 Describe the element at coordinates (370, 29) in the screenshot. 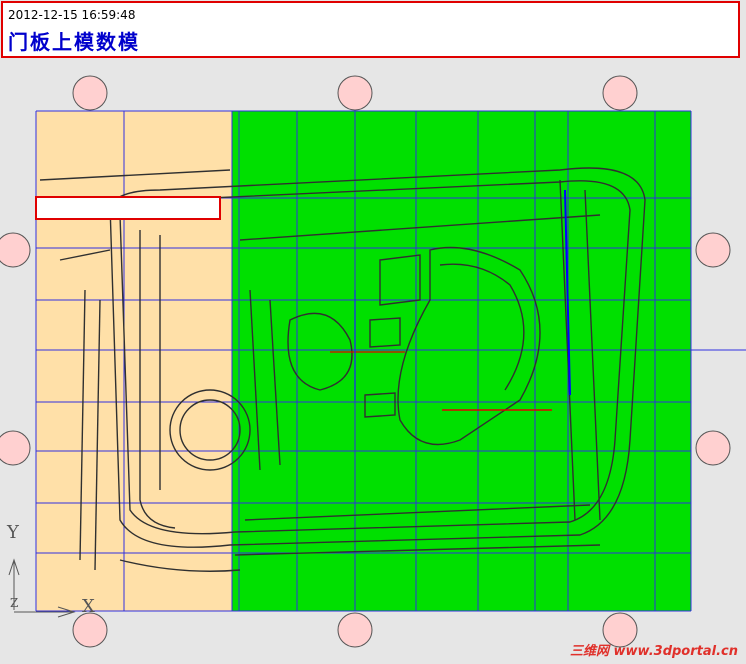

I see `header-box: 2012-12-15 16:59:48 门板上模数模` at that location.